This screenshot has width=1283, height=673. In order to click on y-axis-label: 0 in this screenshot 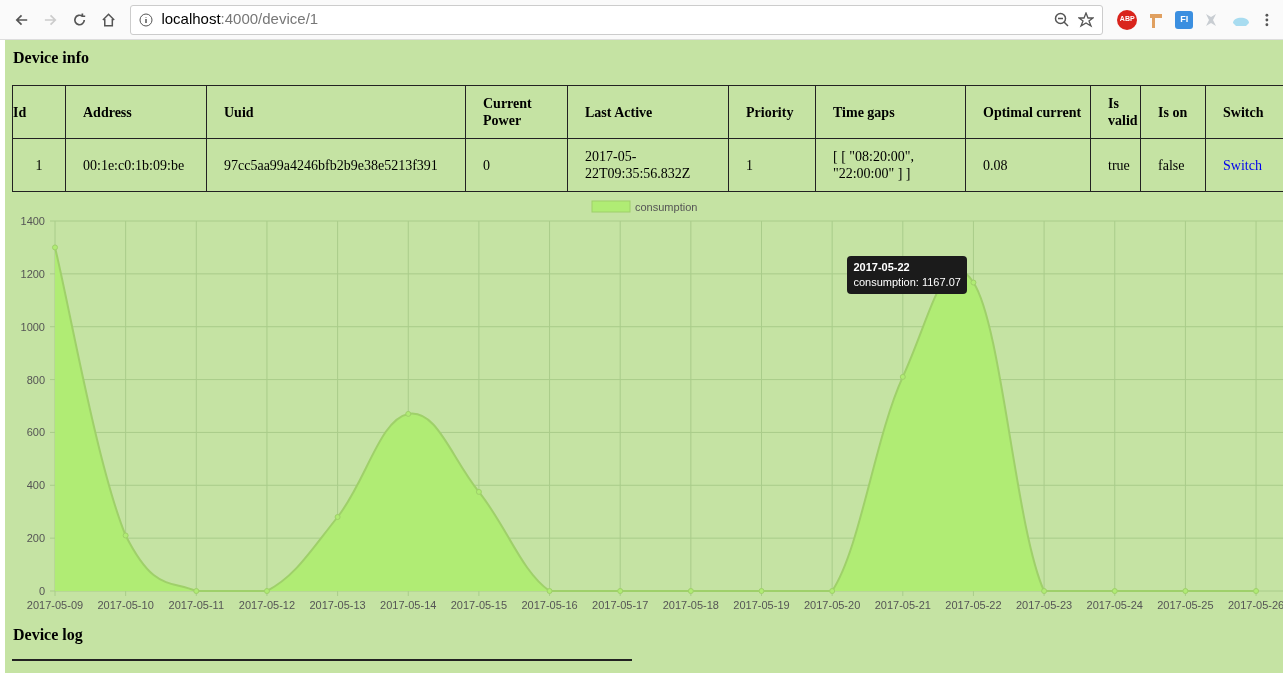, I will do `click(41, 591)`.